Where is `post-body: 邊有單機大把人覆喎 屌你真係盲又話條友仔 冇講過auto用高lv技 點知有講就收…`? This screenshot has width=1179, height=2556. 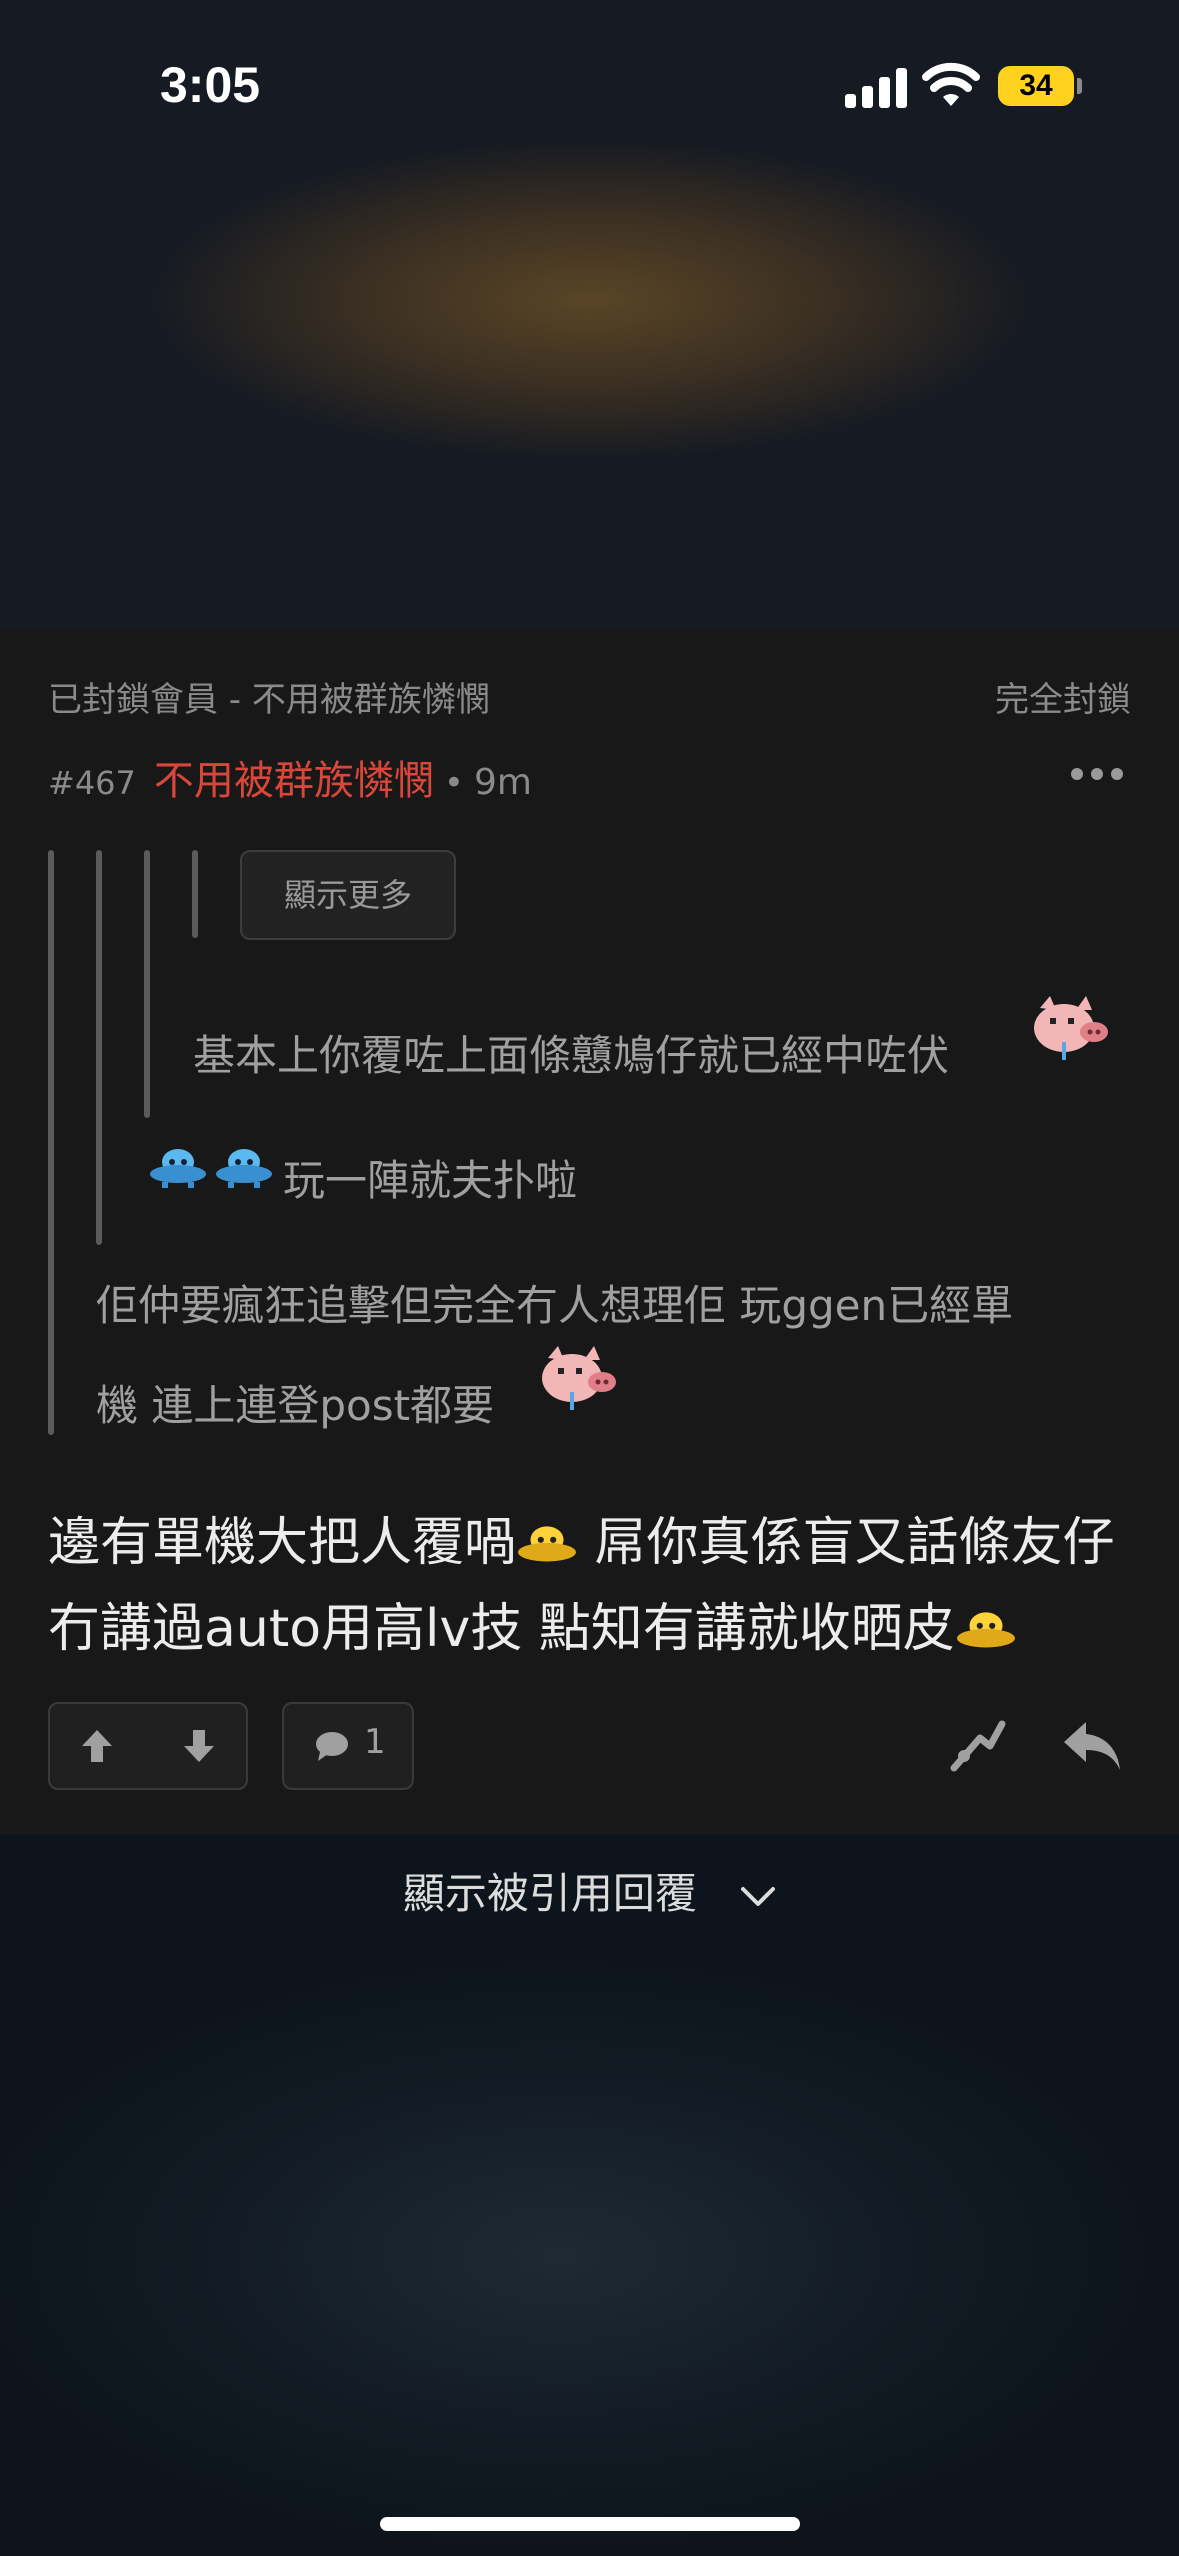 post-body: 邊有單機大把人覆喎 屌你真係盲又話條友仔 冇講過auto用高lv技 點知有講就收… is located at coordinates (593, 1586).